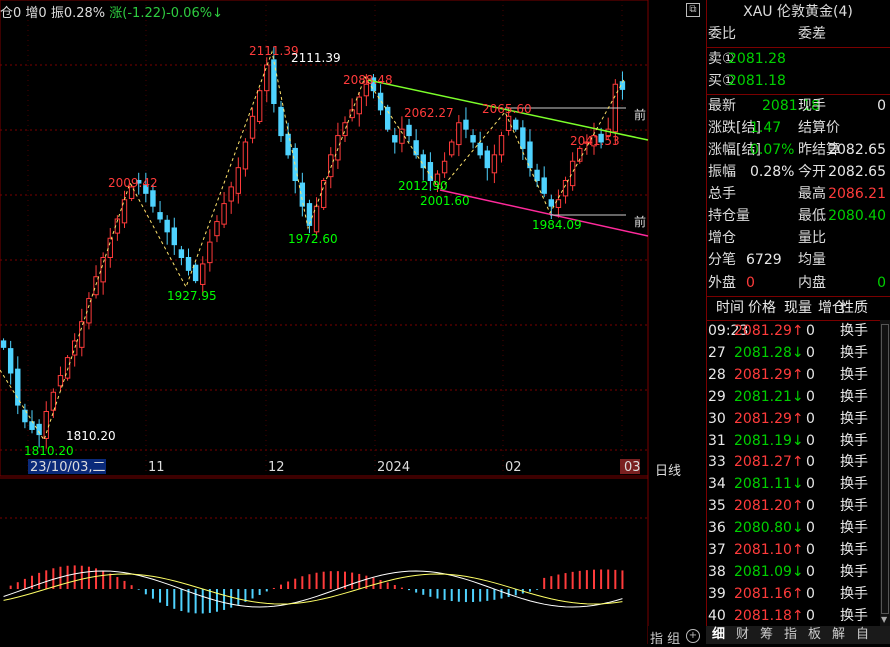  I want to click on tick-row: 38 2081.09↓ 0 换手, so click(788, 571).